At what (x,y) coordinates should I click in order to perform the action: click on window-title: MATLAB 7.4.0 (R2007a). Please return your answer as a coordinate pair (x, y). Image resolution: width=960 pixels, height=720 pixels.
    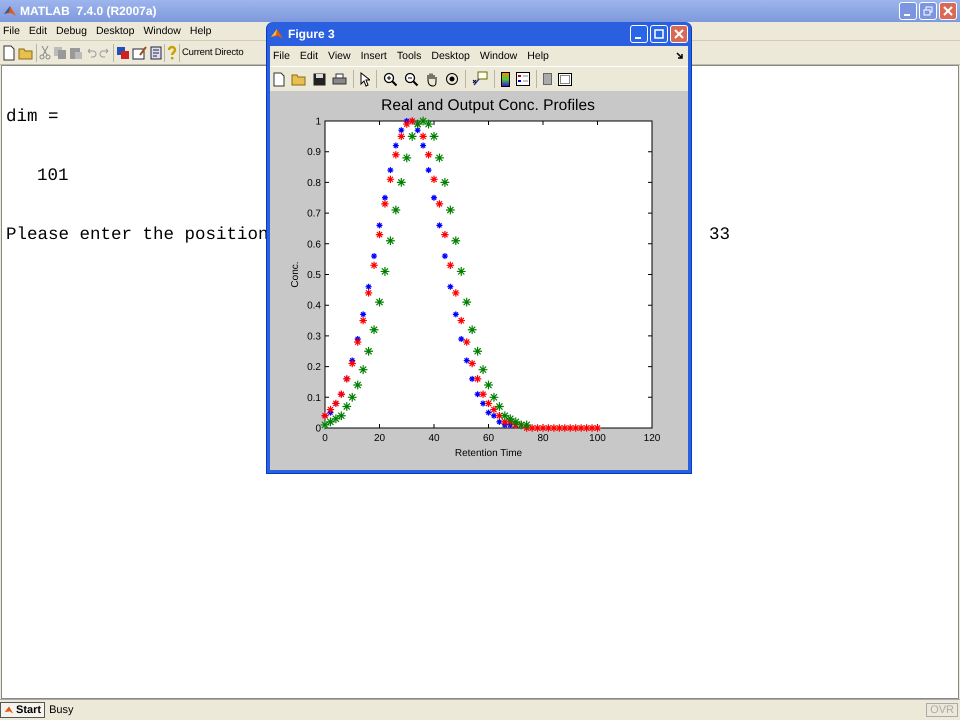
    Looking at the image, I should click on (88, 11).